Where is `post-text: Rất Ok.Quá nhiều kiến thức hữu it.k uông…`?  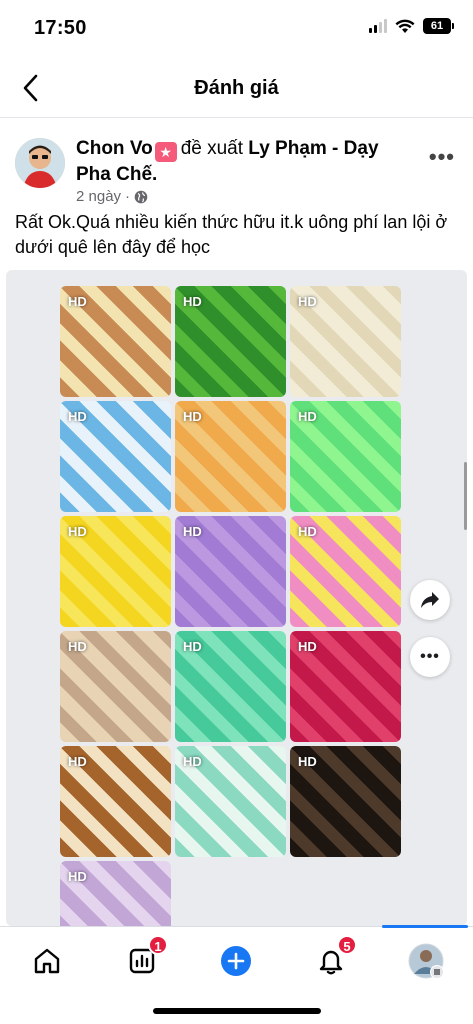
post-text: Rất Ok.Quá nhiều kiến thức hữu it.k uông… is located at coordinates (231, 234).